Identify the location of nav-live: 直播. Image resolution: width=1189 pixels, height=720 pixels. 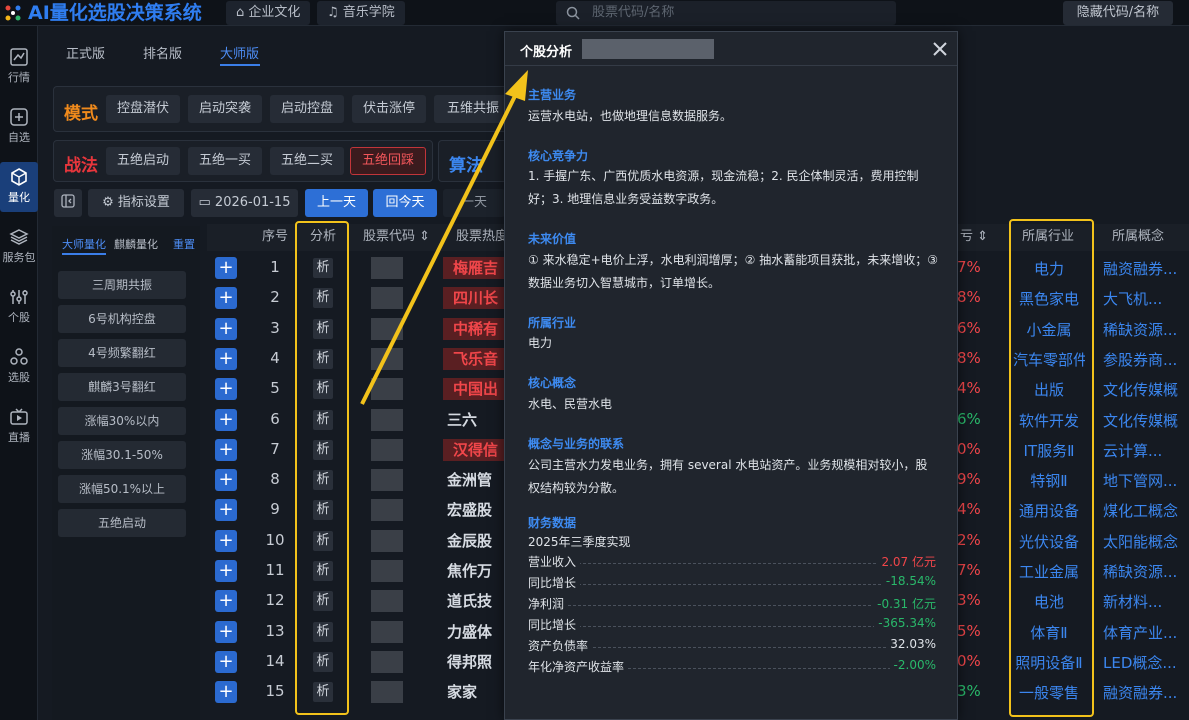
(19, 427).